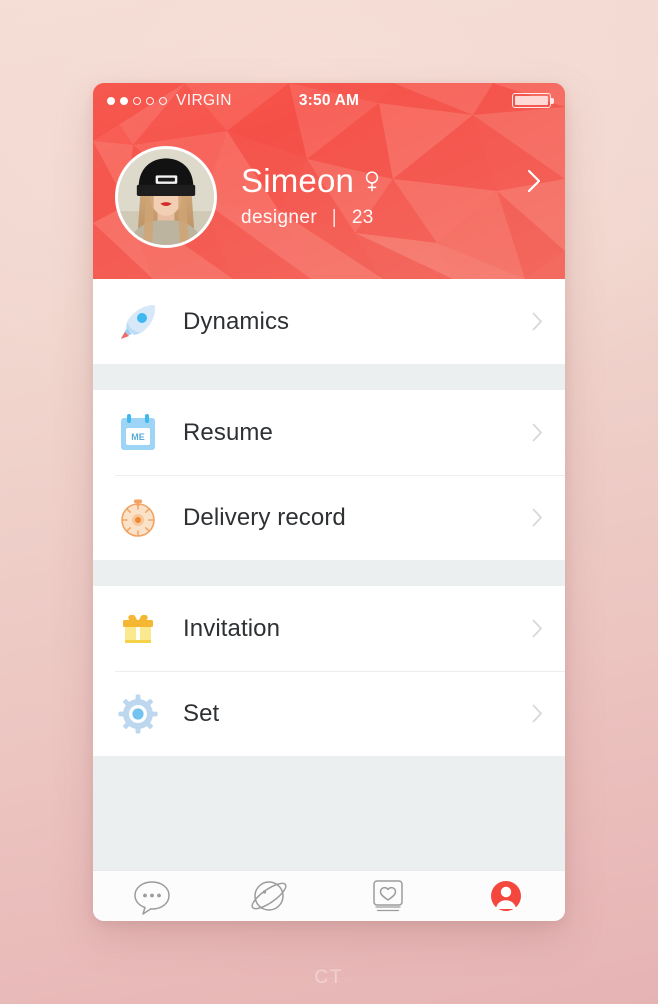 Image resolution: width=658 pixels, height=1004 pixels. I want to click on planet-icon, so click(269, 895).